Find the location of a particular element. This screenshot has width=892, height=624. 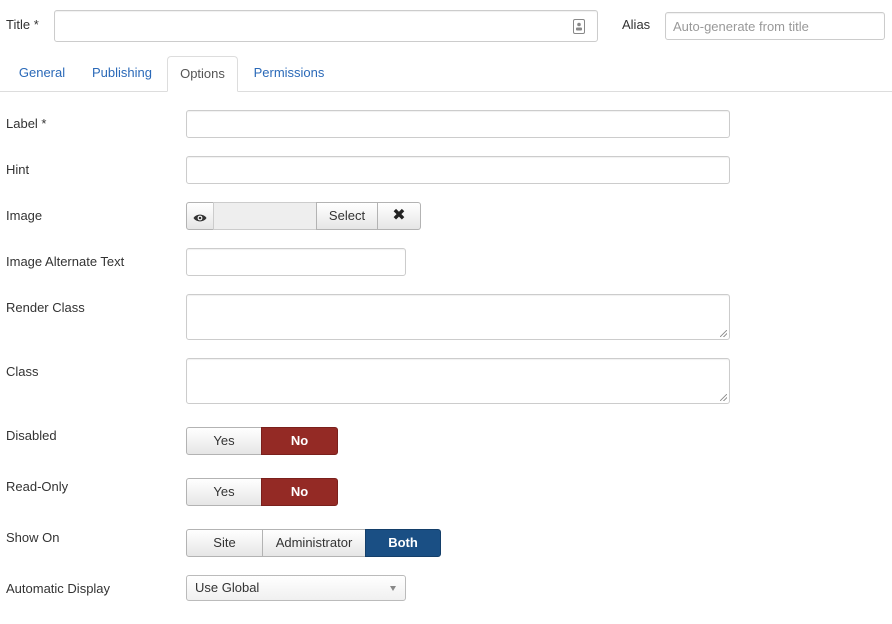

tab-general: General is located at coordinates (42, 74).